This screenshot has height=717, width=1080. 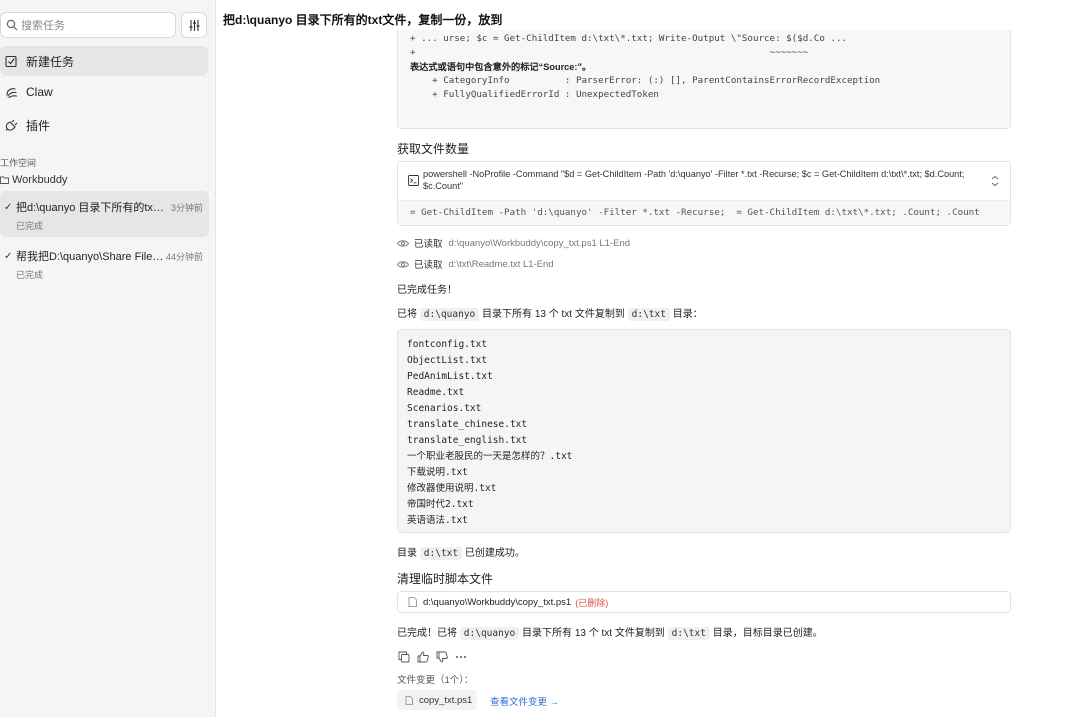 What do you see at coordinates (11, 92) in the screenshot?
I see `claw-icon` at bounding box center [11, 92].